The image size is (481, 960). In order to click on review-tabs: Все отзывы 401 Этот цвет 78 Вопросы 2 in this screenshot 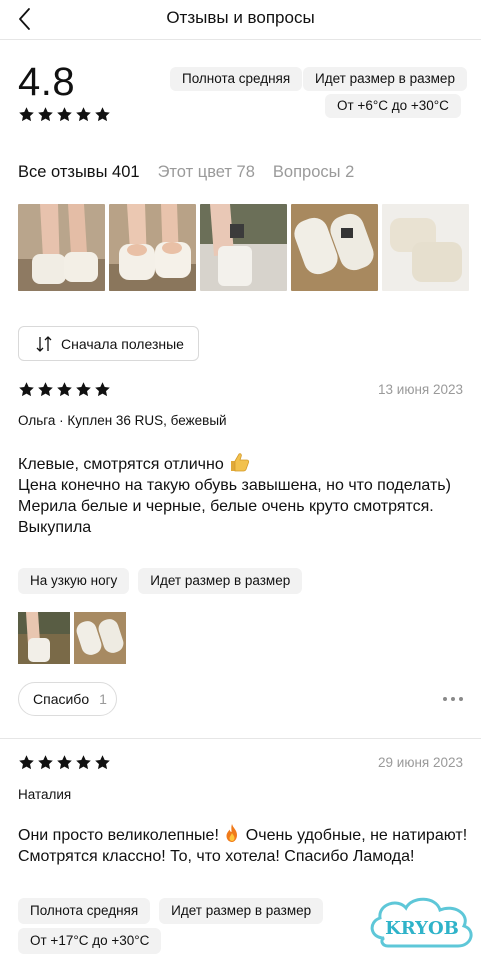, I will do `click(186, 172)`.